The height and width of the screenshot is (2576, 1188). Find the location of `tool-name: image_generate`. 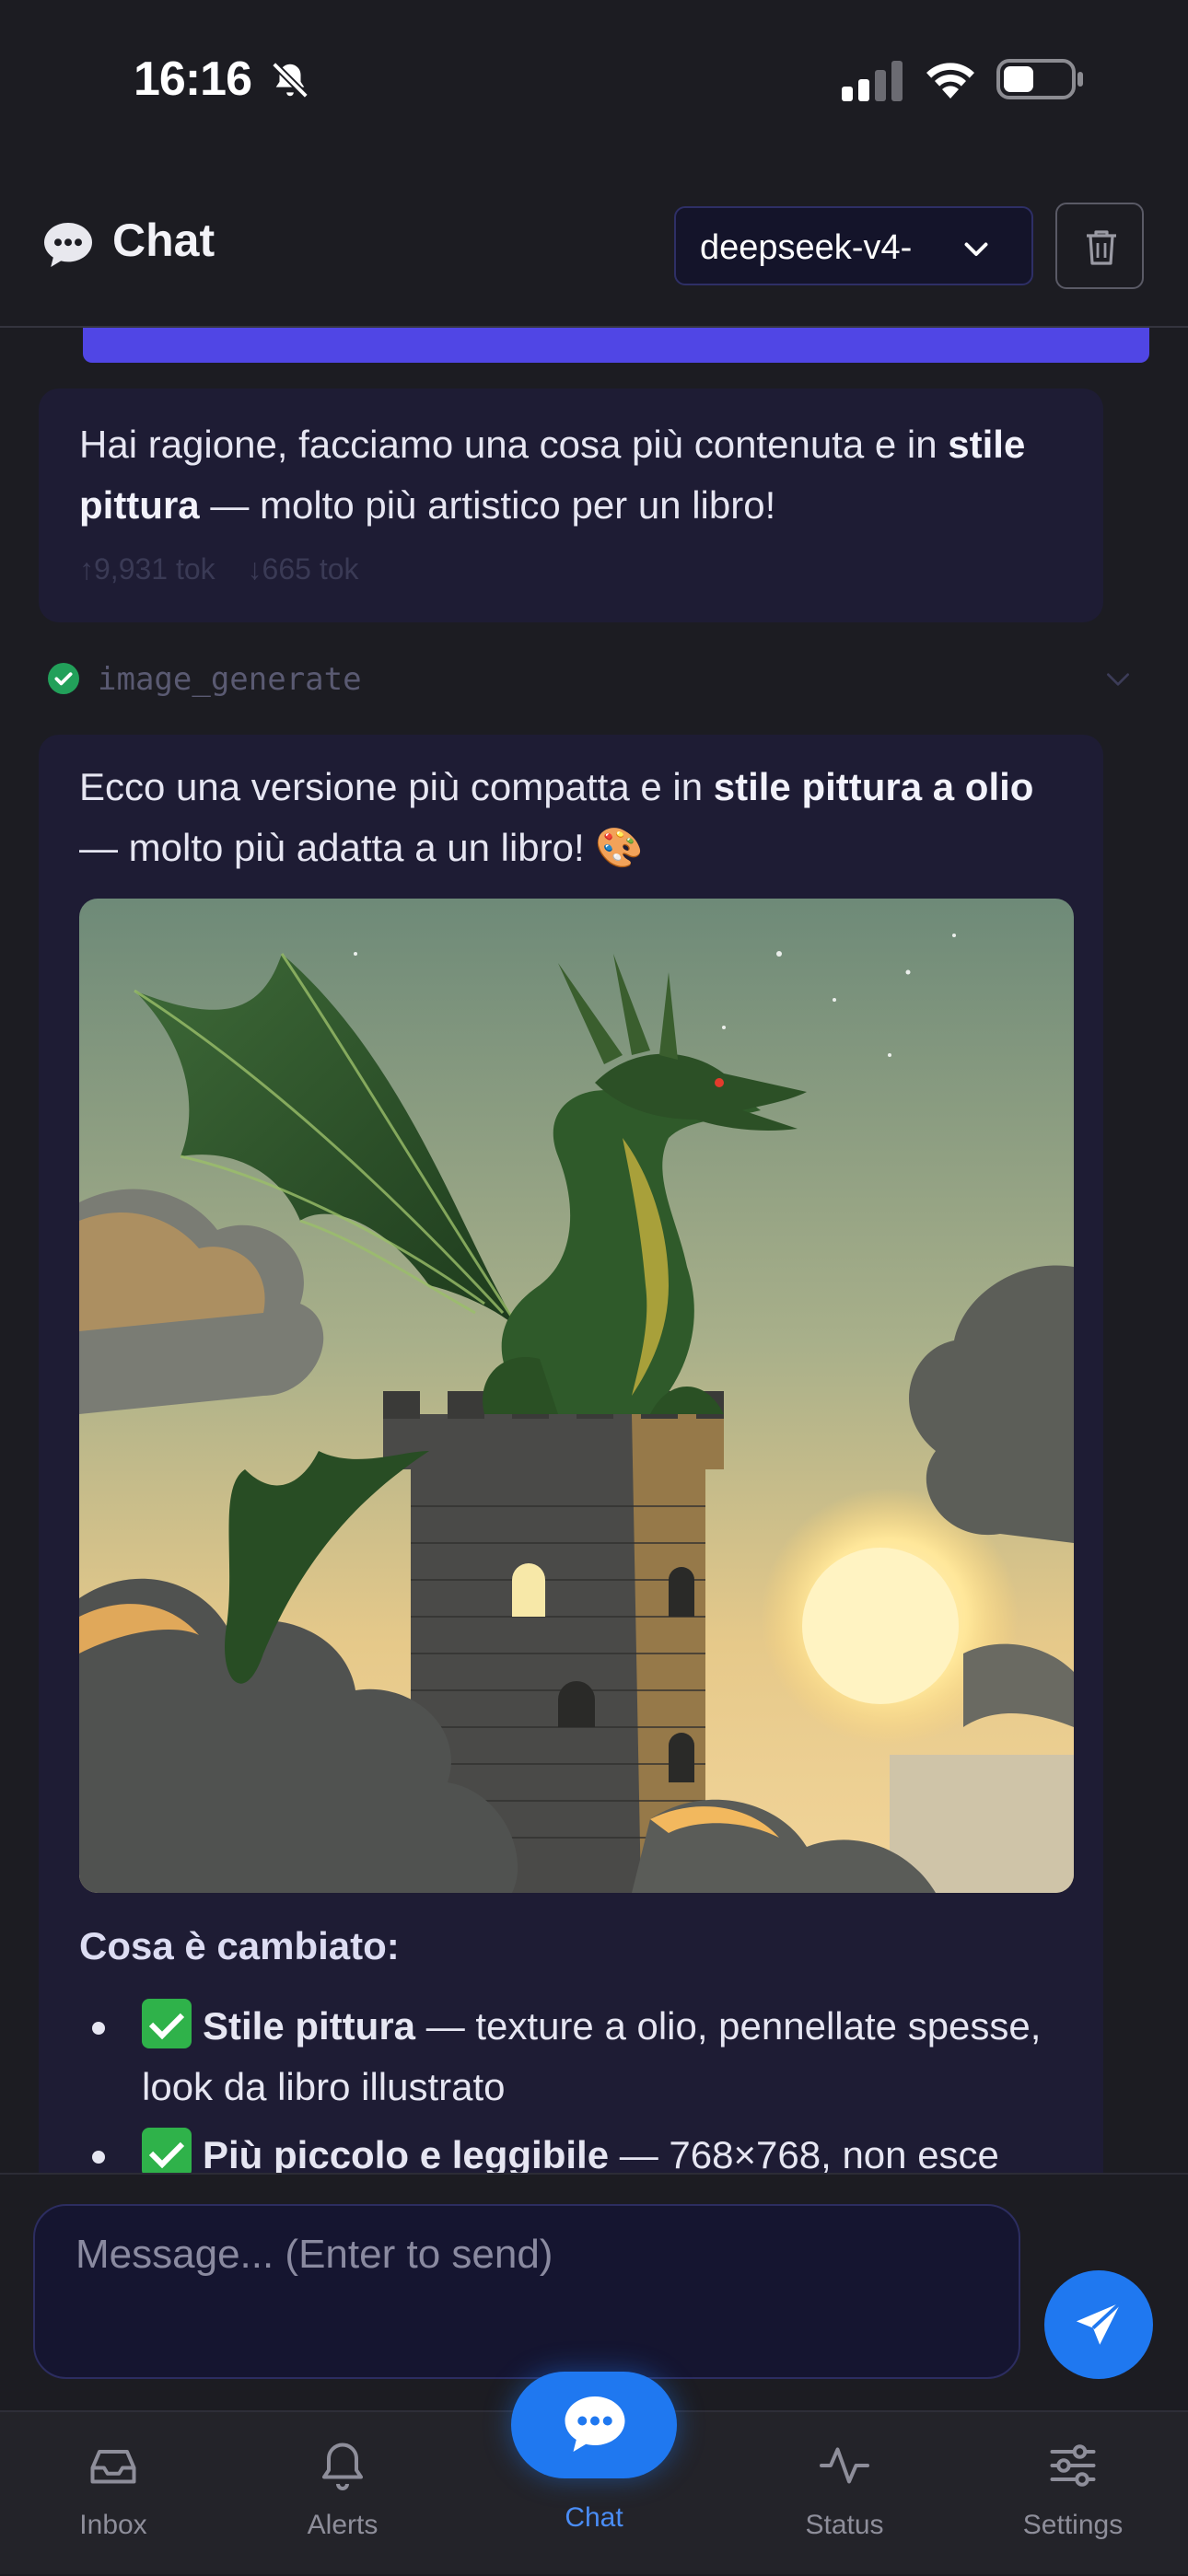

tool-name: image_generate is located at coordinates (230, 679).